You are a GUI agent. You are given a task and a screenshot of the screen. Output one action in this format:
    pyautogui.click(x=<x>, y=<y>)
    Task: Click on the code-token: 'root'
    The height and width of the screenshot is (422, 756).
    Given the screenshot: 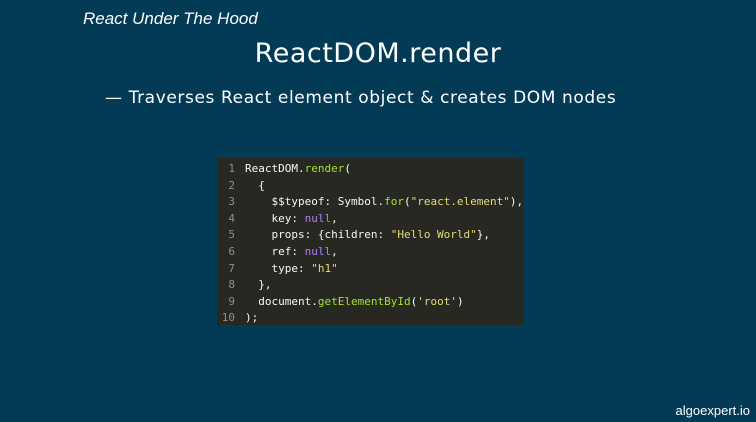 What is the action you would take?
    pyautogui.click(x=437, y=301)
    